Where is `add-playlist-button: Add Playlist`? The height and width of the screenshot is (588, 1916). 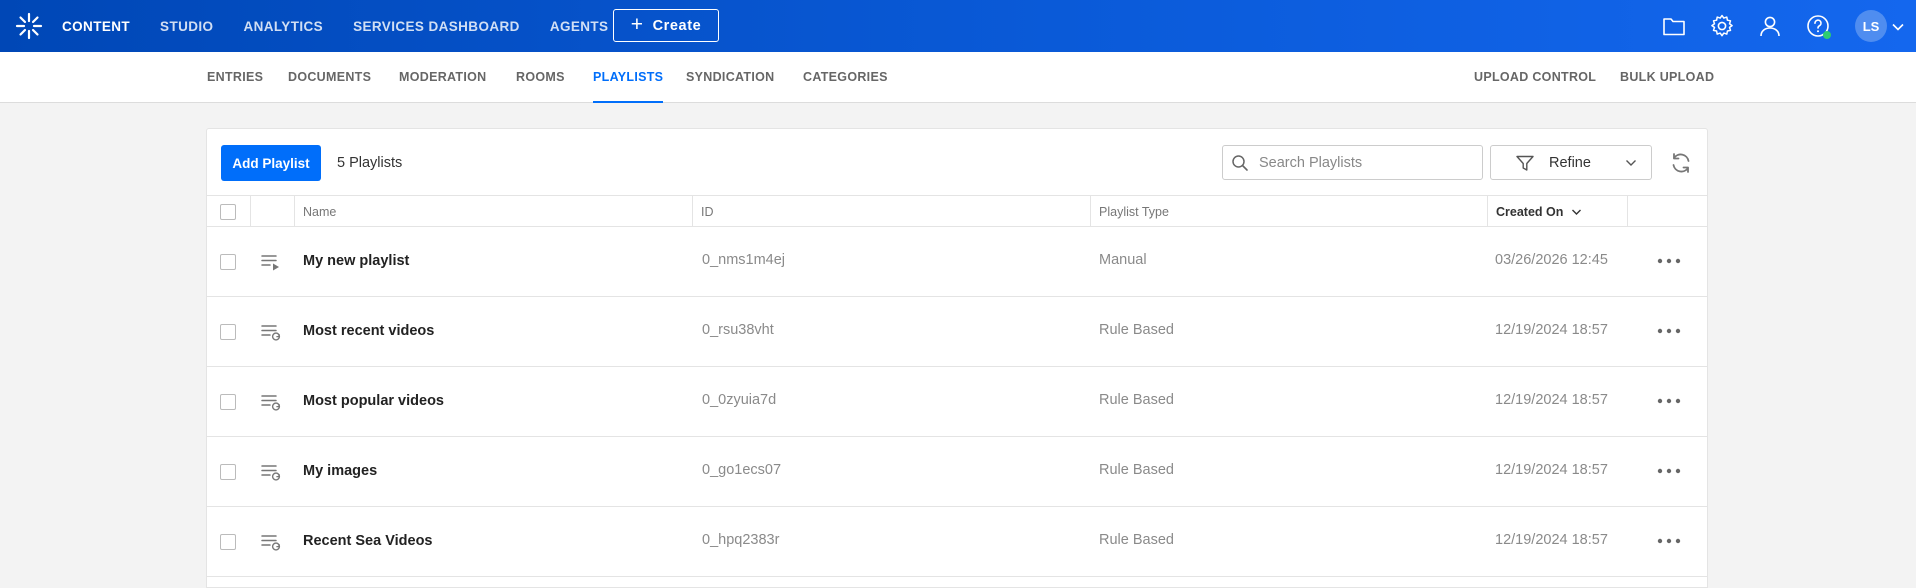 add-playlist-button: Add Playlist is located at coordinates (271, 163).